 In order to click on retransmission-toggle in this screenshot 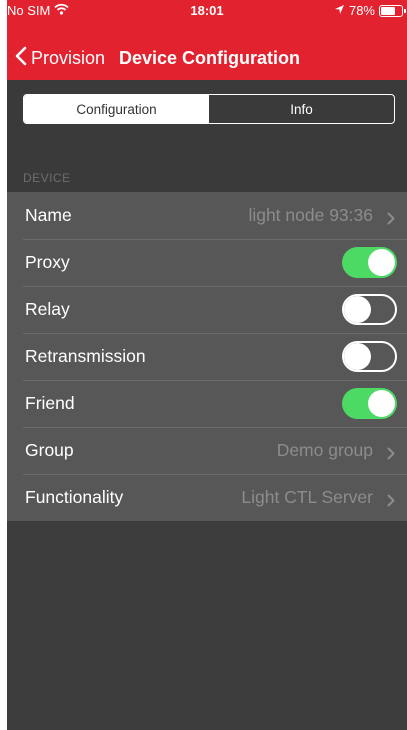, I will do `click(369, 356)`.